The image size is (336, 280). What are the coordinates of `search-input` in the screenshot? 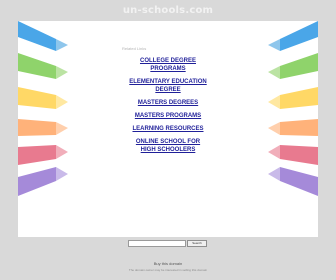 It's located at (157, 243).